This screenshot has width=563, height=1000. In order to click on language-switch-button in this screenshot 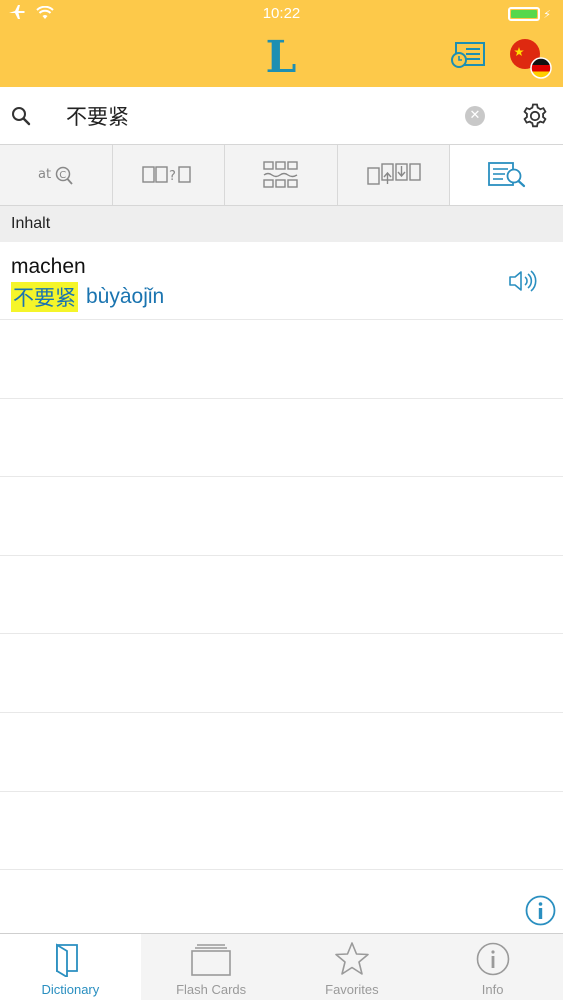, I will do `click(530, 59)`.